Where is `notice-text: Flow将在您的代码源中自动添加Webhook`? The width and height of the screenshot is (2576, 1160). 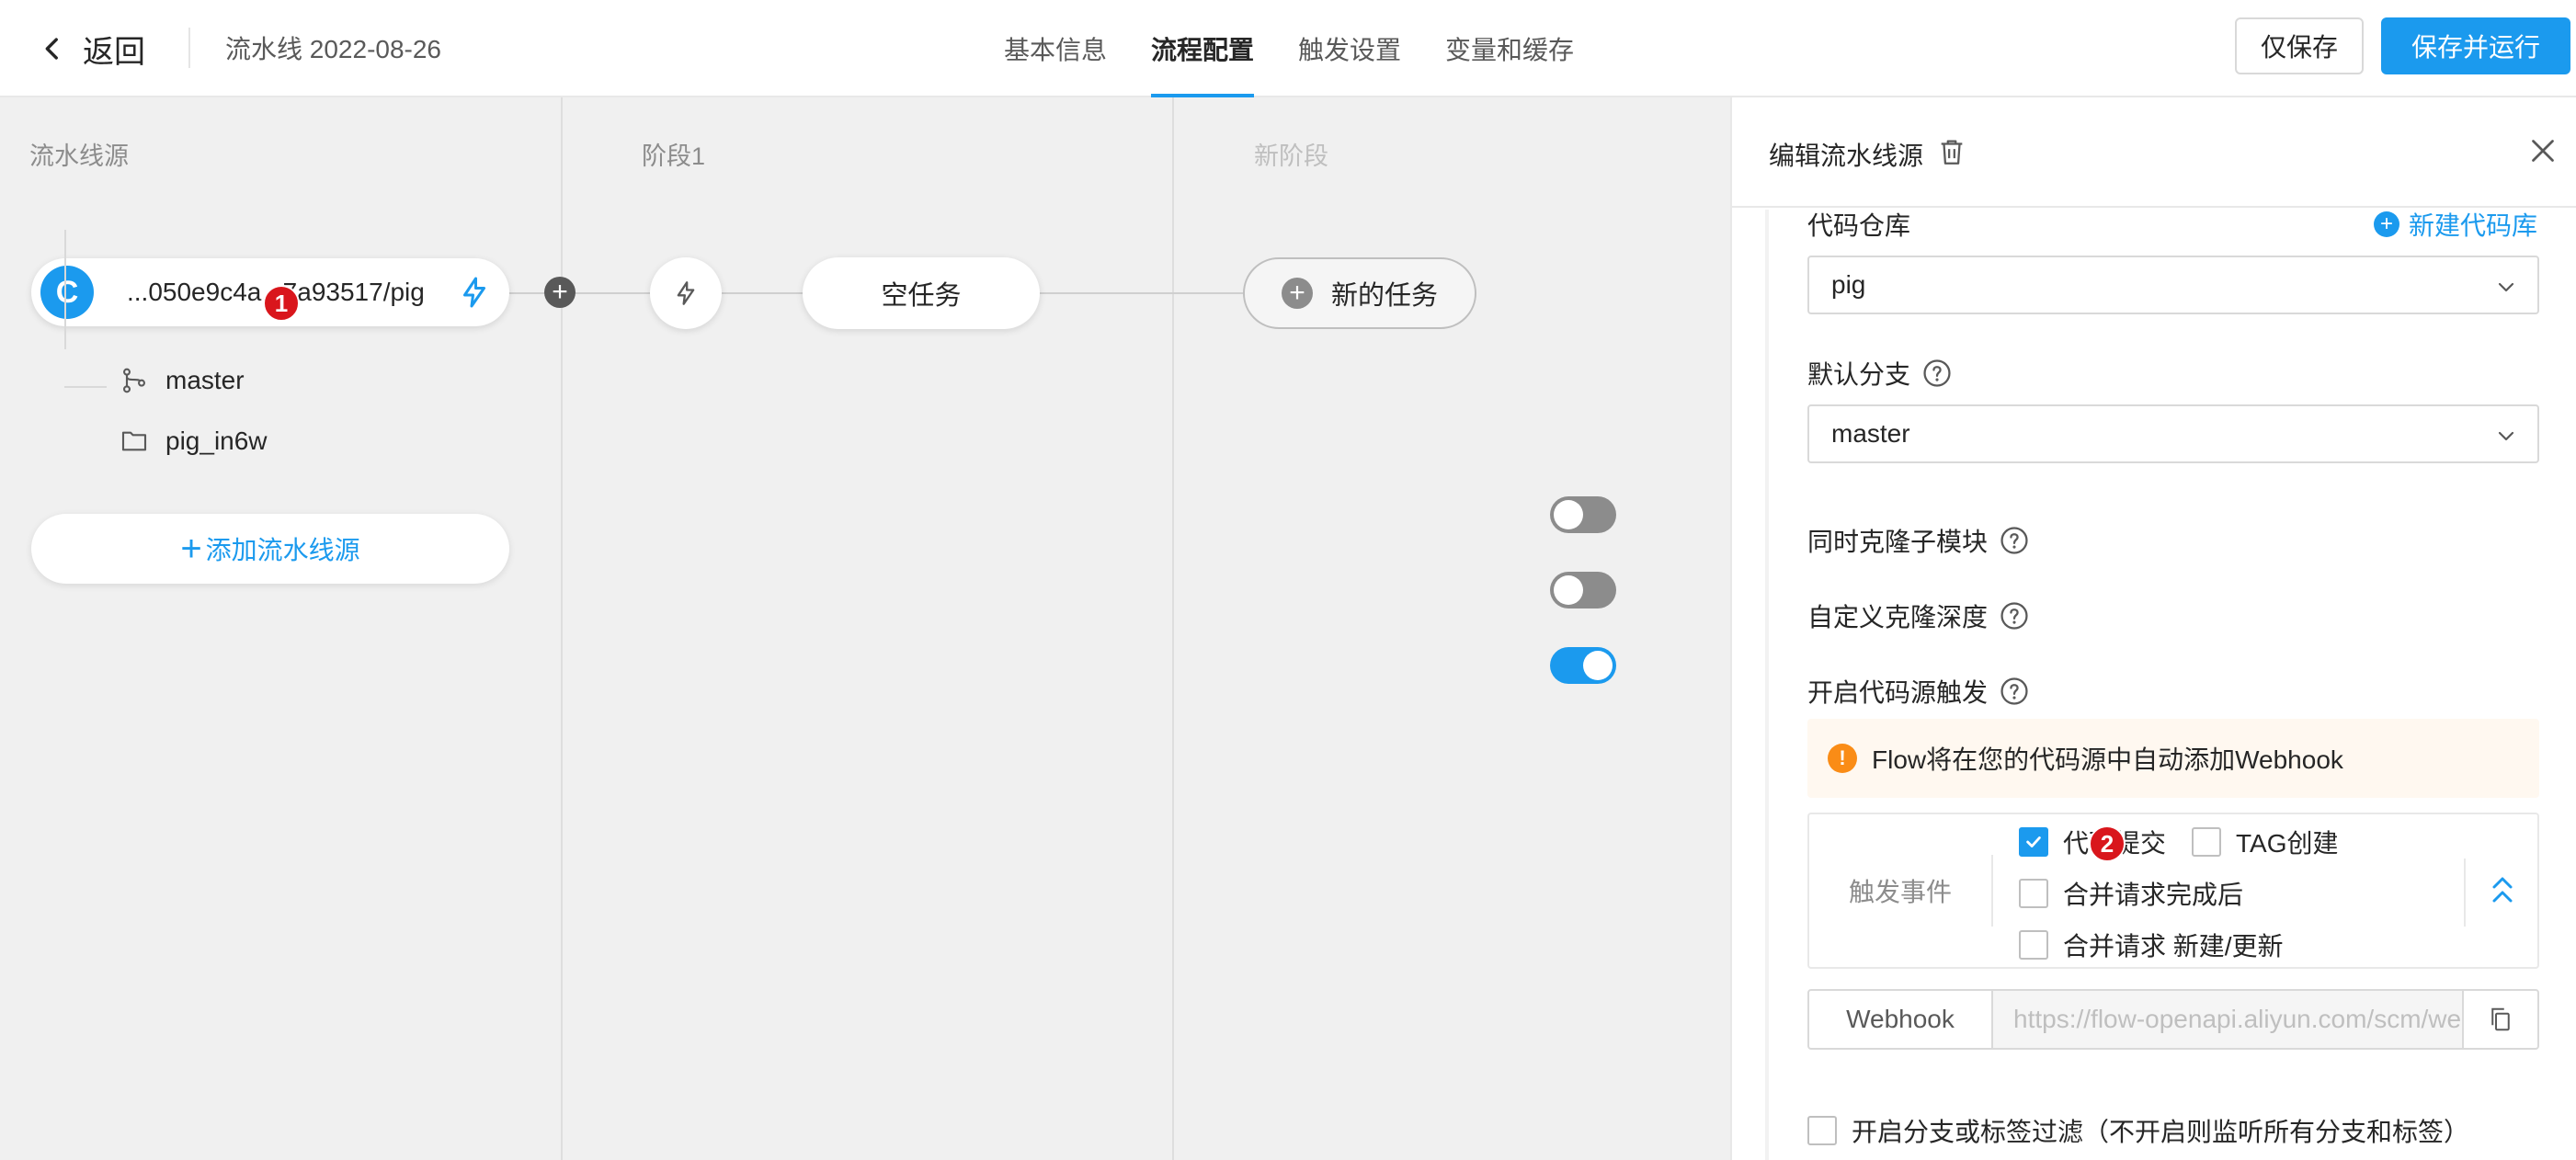 notice-text: Flow将在您的代码源中自动添加Webhook is located at coordinates (2107, 759).